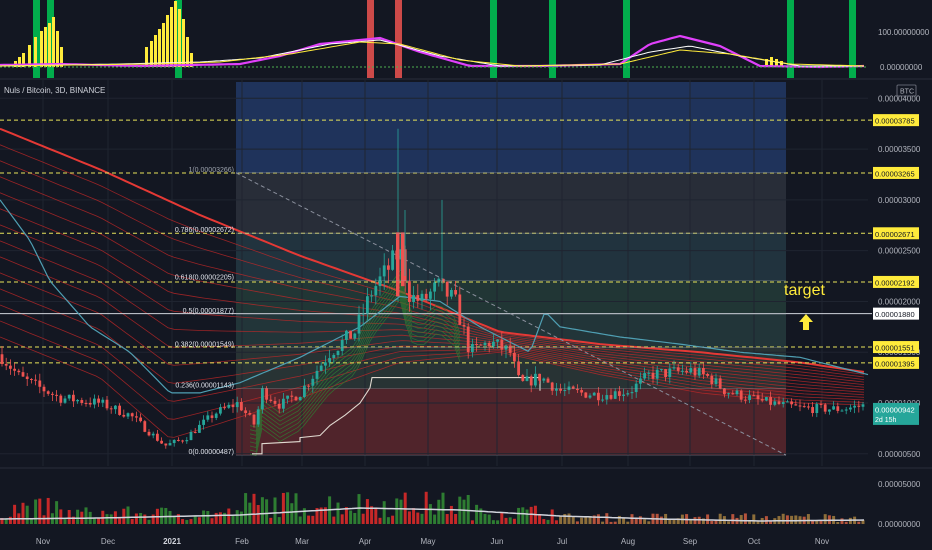  I want to click on price-tag-label: 0.00001395, so click(895, 363).